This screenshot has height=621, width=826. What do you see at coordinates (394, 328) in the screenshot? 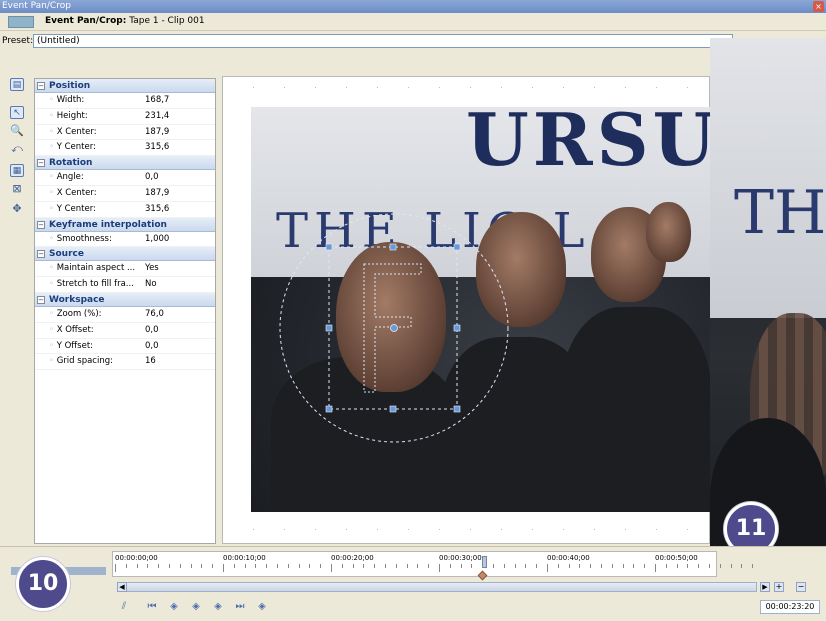
I see `crop-center-handle` at bounding box center [394, 328].